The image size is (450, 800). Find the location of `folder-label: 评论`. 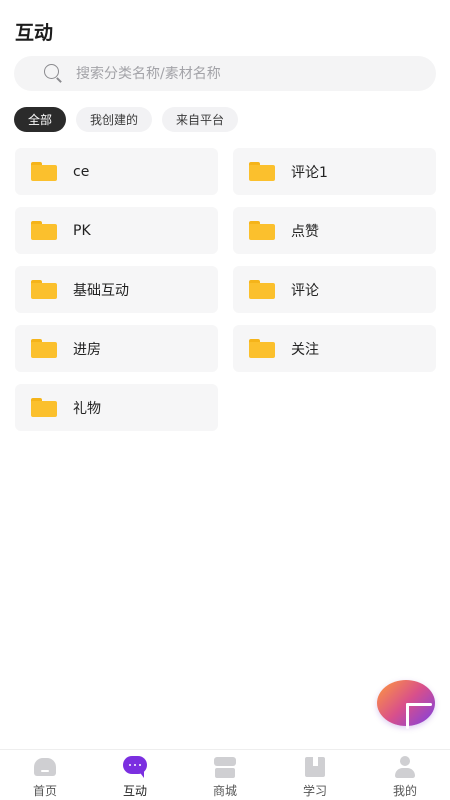

folder-label: 评论 is located at coordinates (305, 290).